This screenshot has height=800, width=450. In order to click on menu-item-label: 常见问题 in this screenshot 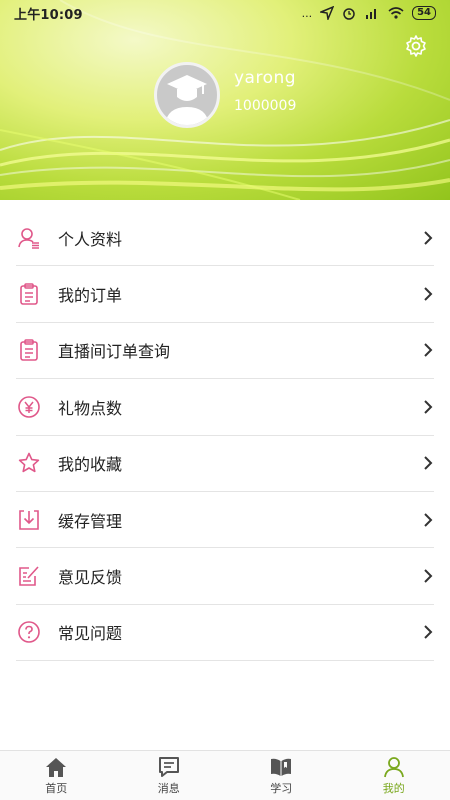, I will do `click(90, 634)`.